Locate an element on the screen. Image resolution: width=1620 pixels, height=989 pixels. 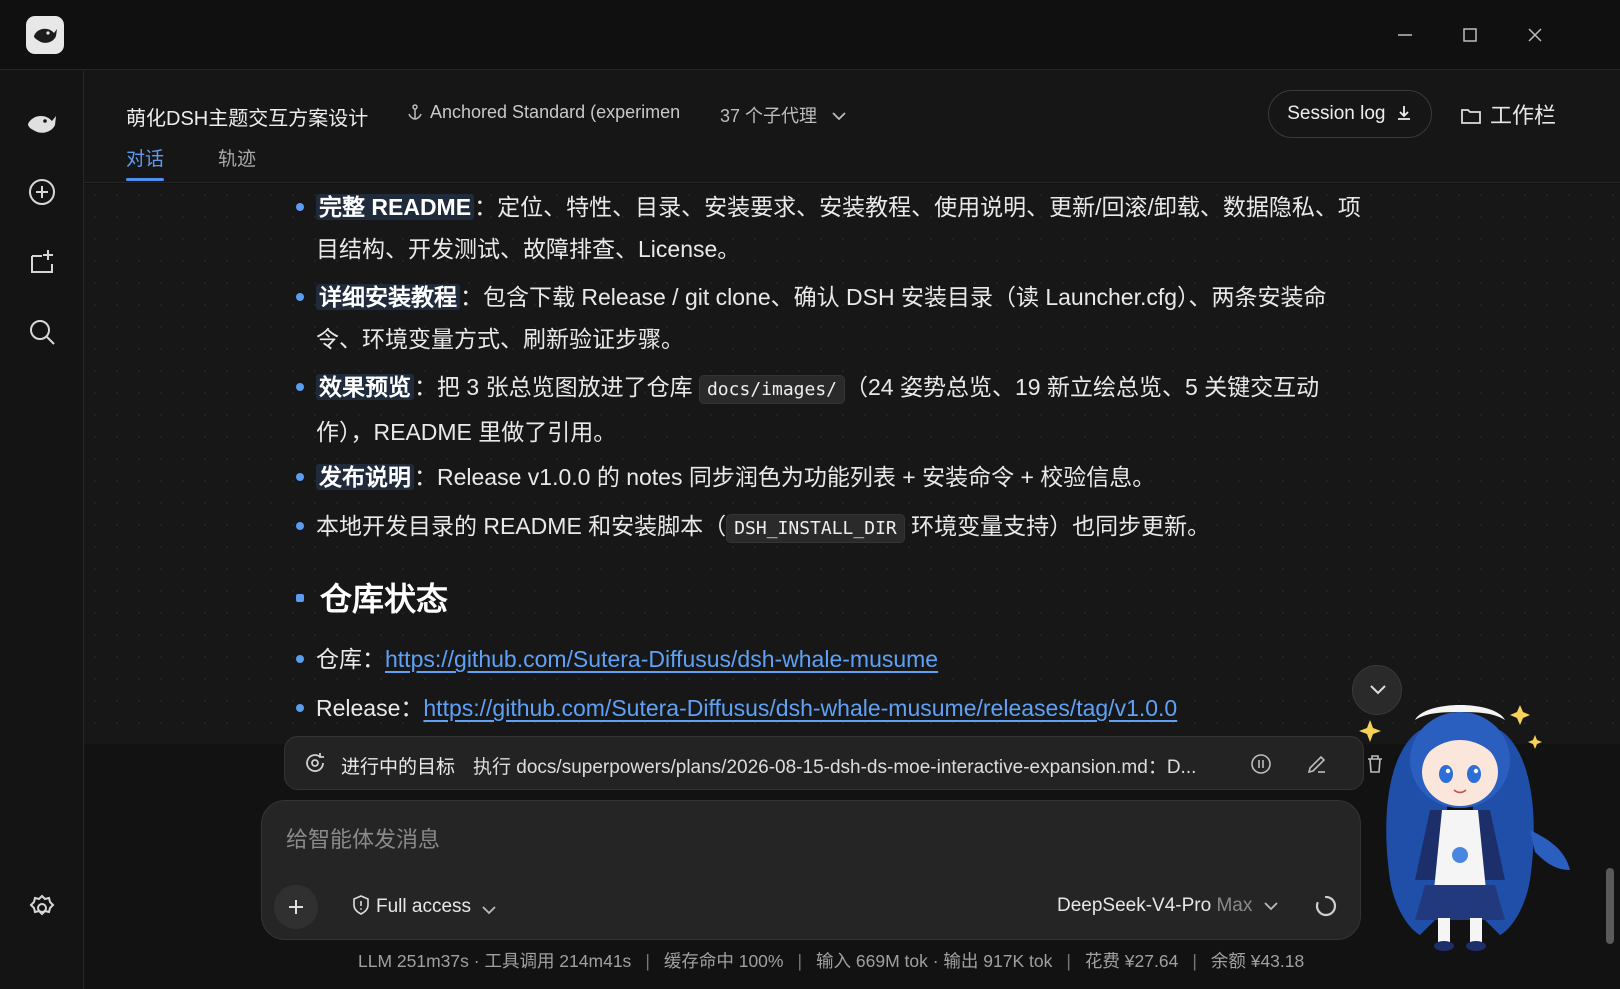
loading-spinner-icon is located at coordinates (1326, 906).